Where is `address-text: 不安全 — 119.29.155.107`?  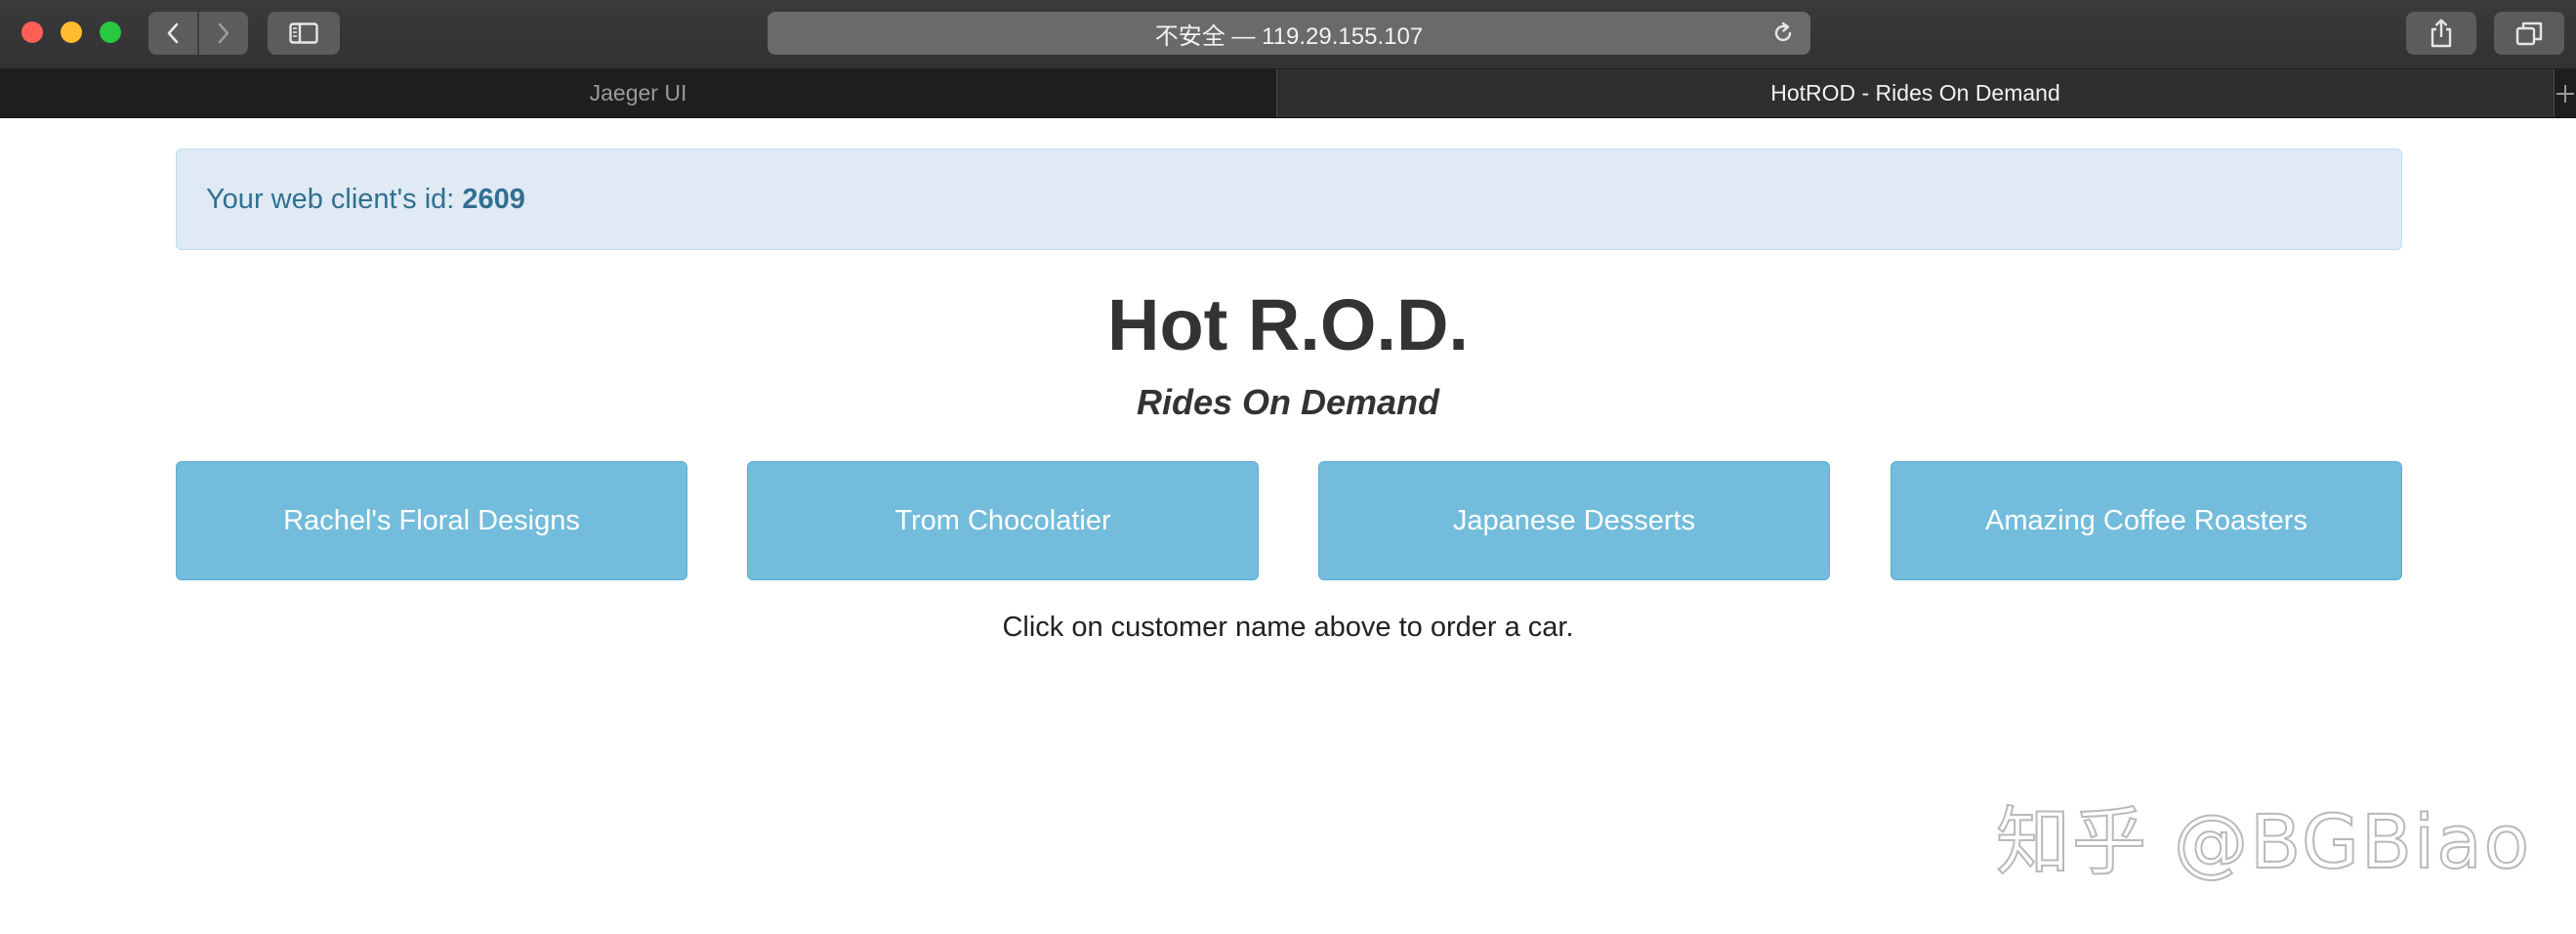 address-text: 不安全 — 119.29.155.107 is located at coordinates (1289, 36).